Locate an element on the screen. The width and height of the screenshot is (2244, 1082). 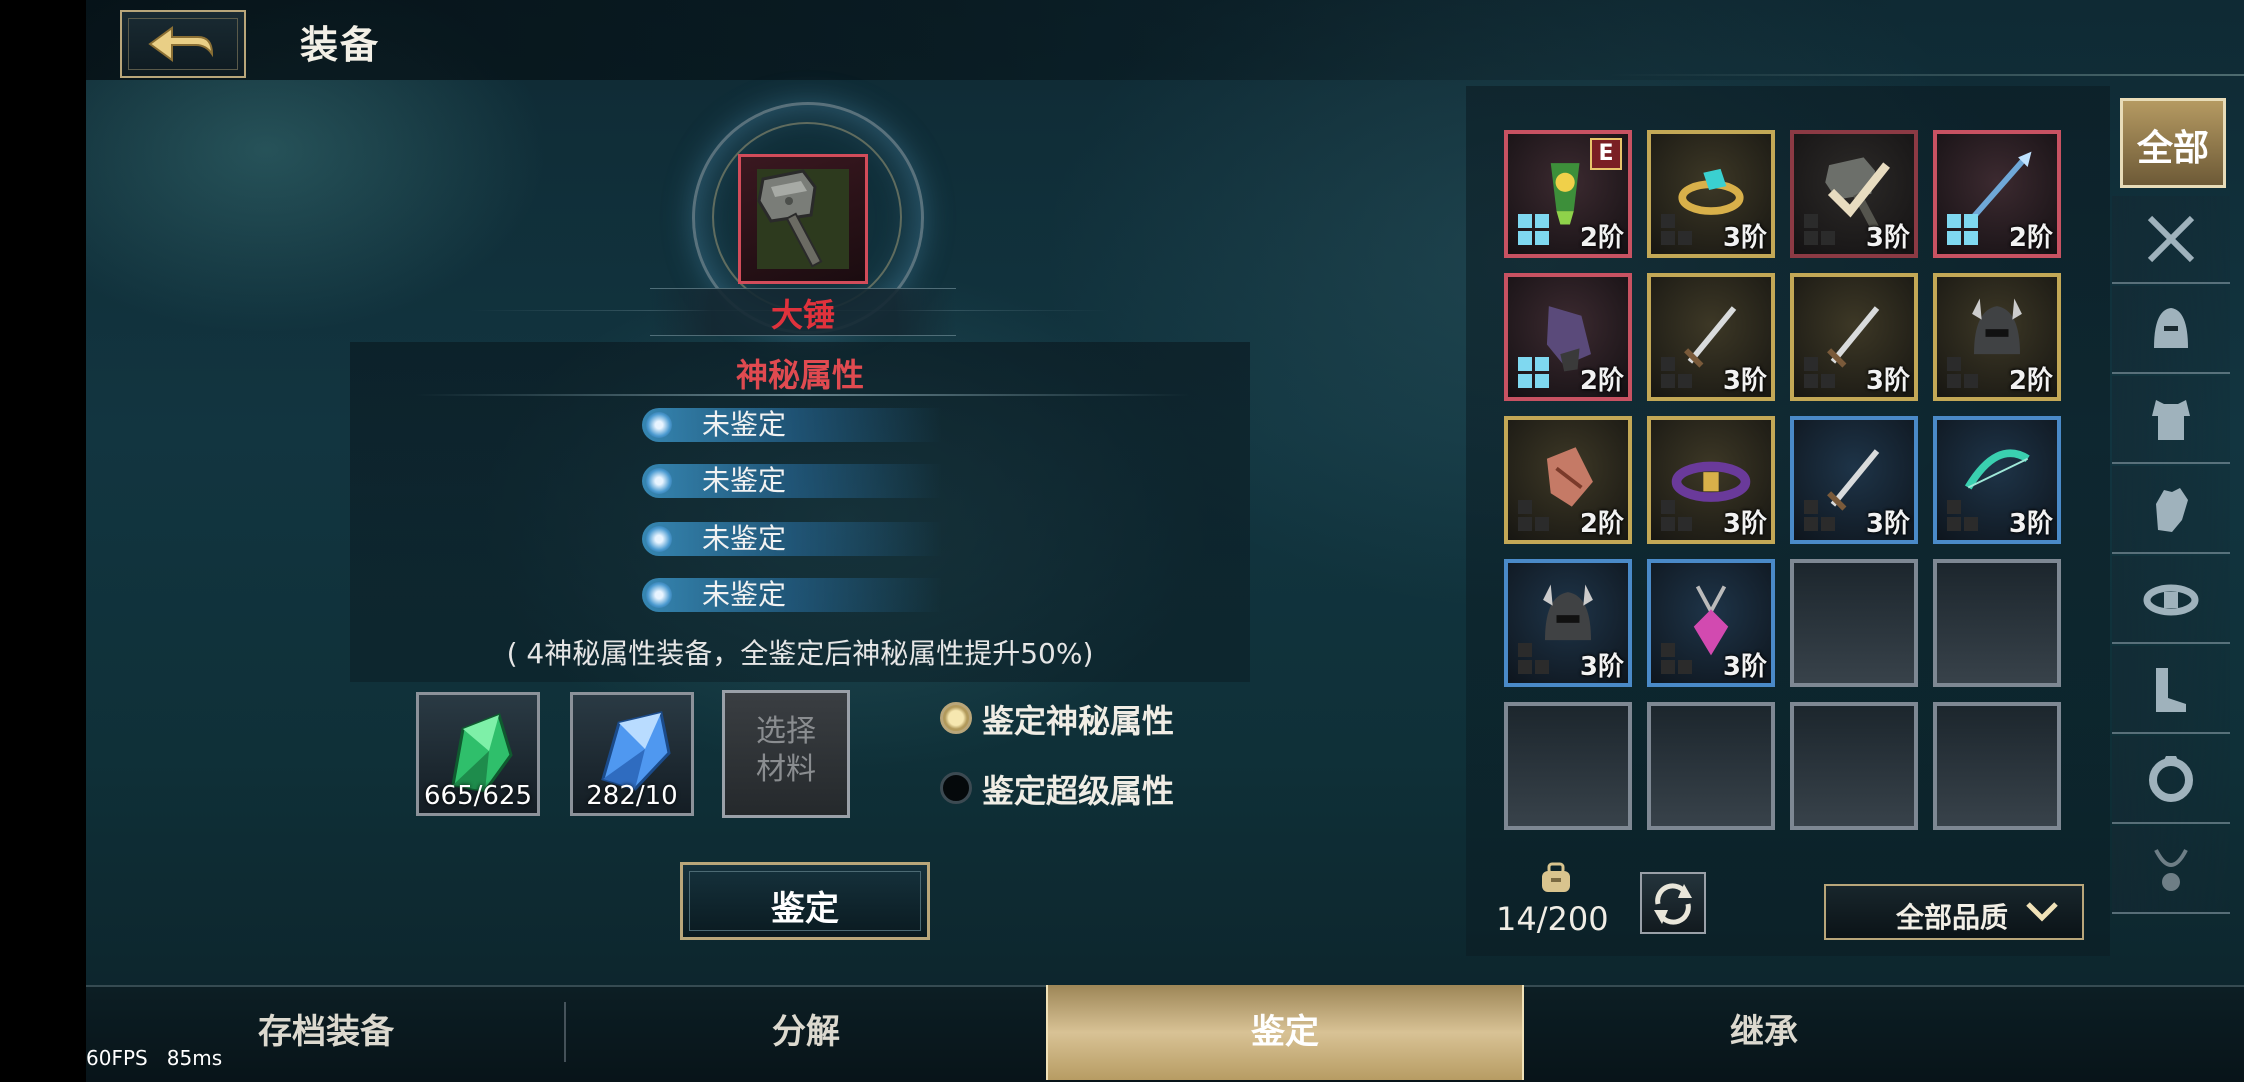
material-slot-green: 665/625 is located at coordinates (478, 754).